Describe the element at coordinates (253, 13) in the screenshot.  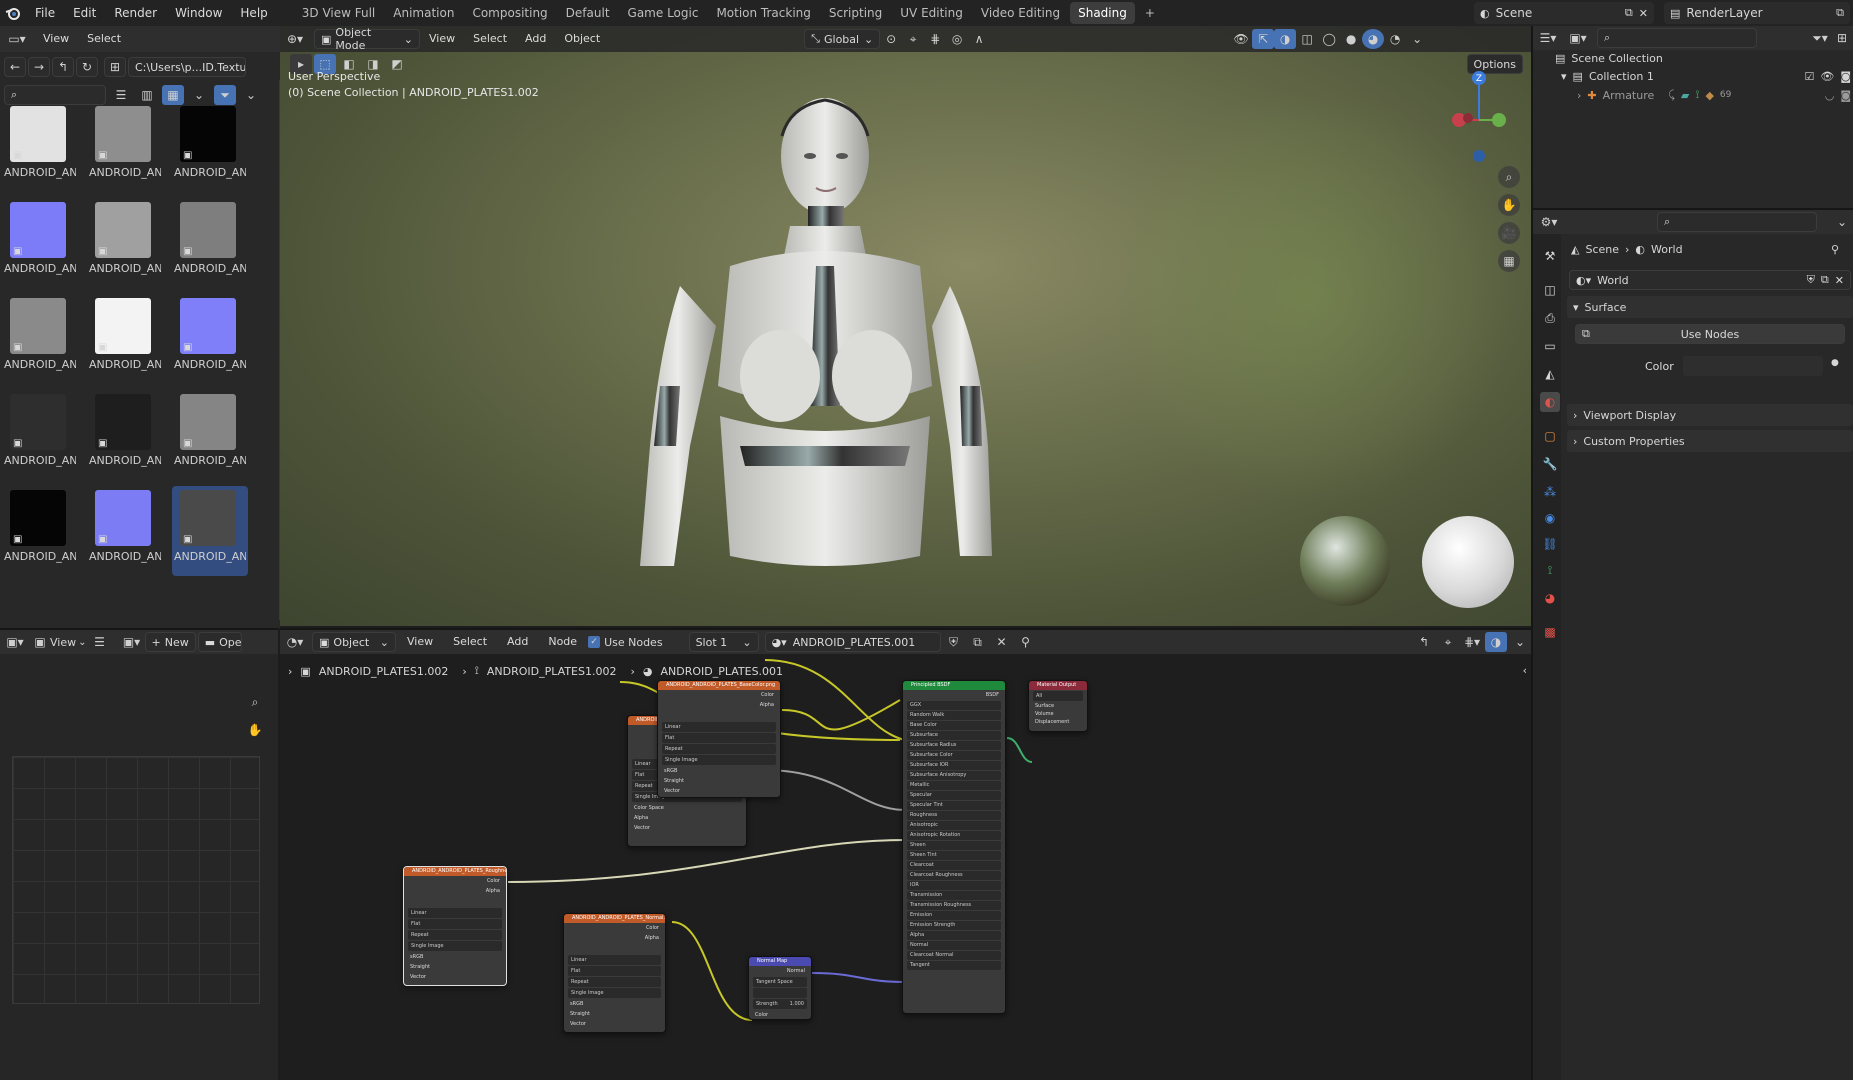
I see `menu-help: Help` at that location.